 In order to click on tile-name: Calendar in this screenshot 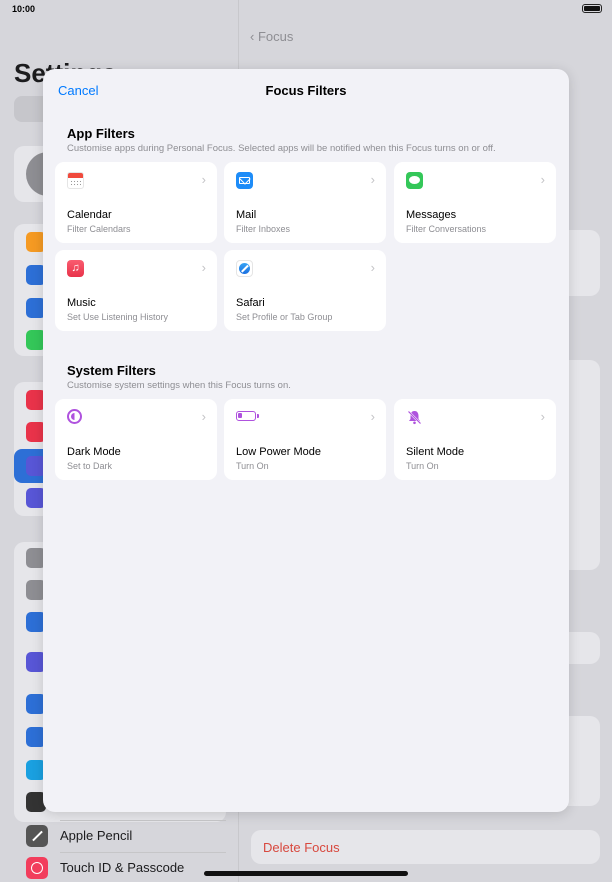, I will do `click(89, 215)`.